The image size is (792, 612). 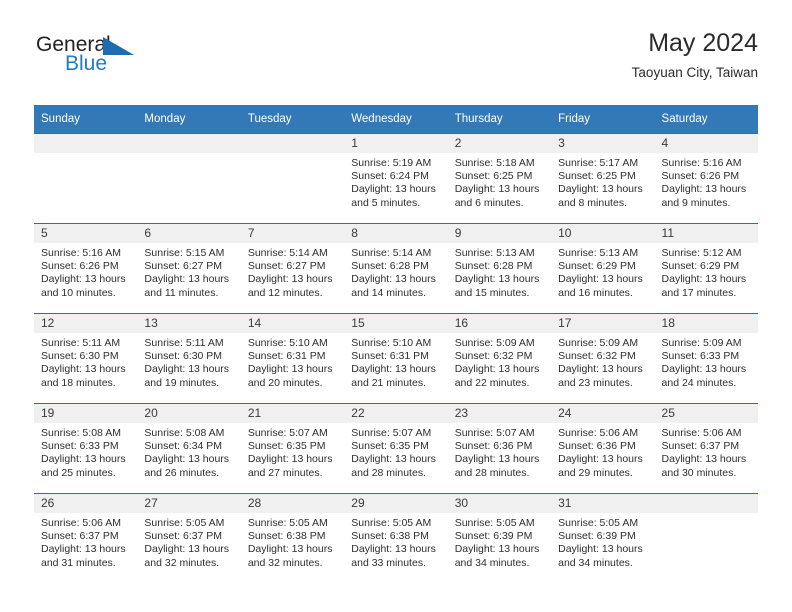 I want to click on general-blue-logo: General Blue, so click(x=149, y=62).